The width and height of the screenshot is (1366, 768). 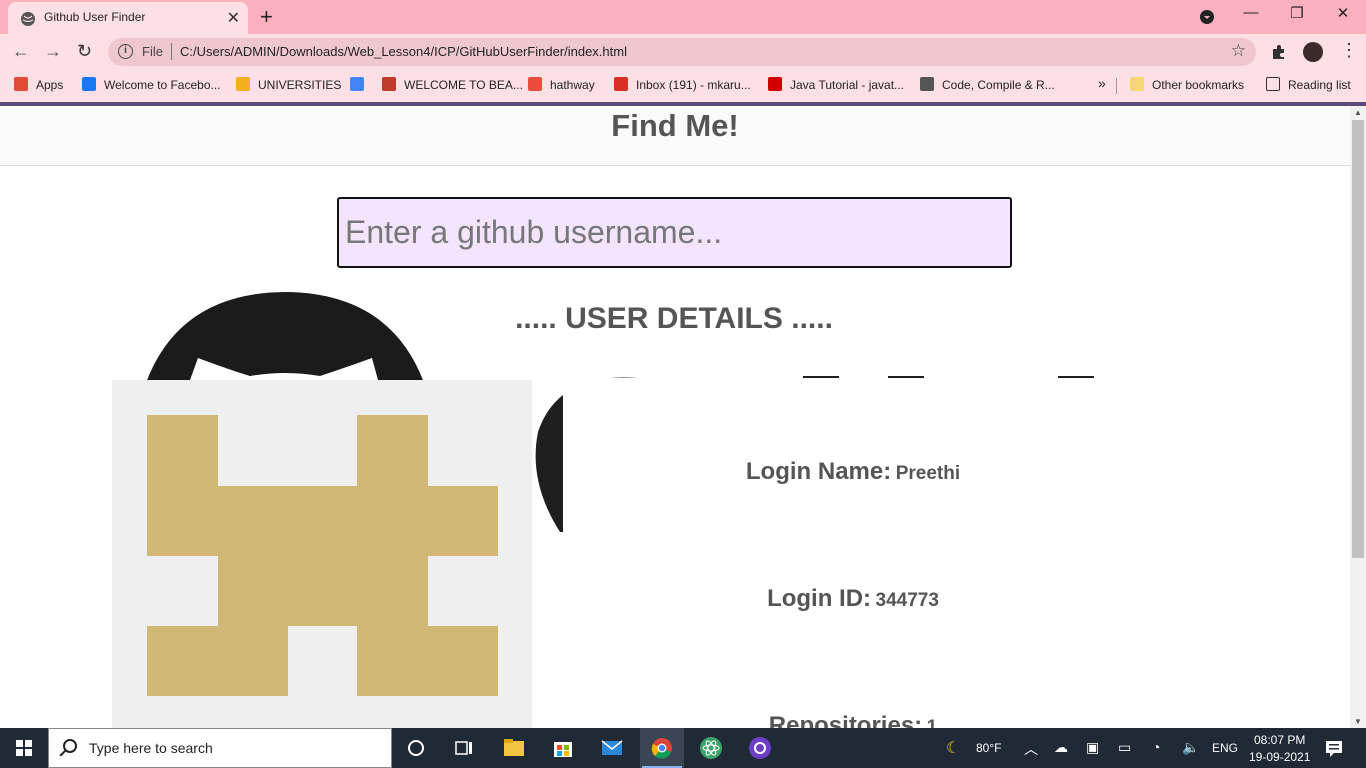 What do you see at coordinates (988, 748) in the screenshot?
I see `weather-temperature: 80°F` at bounding box center [988, 748].